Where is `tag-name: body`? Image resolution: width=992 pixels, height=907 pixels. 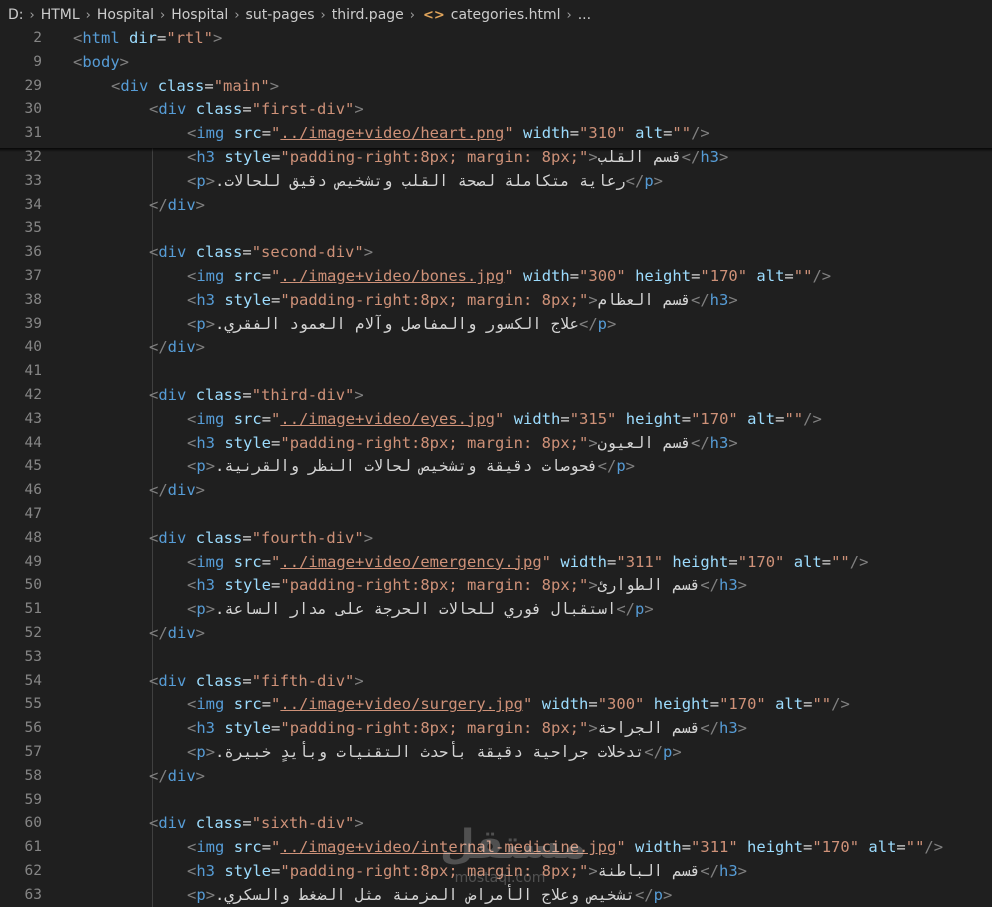
tag-name: body is located at coordinates (101, 61).